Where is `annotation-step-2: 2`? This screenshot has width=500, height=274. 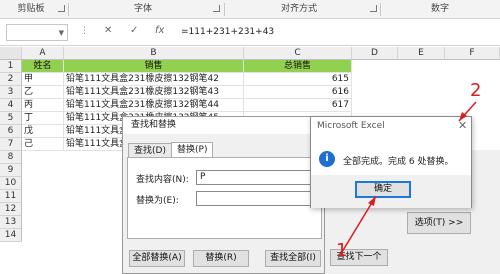
annotation-step-2: 2 is located at coordinates (476, 90).